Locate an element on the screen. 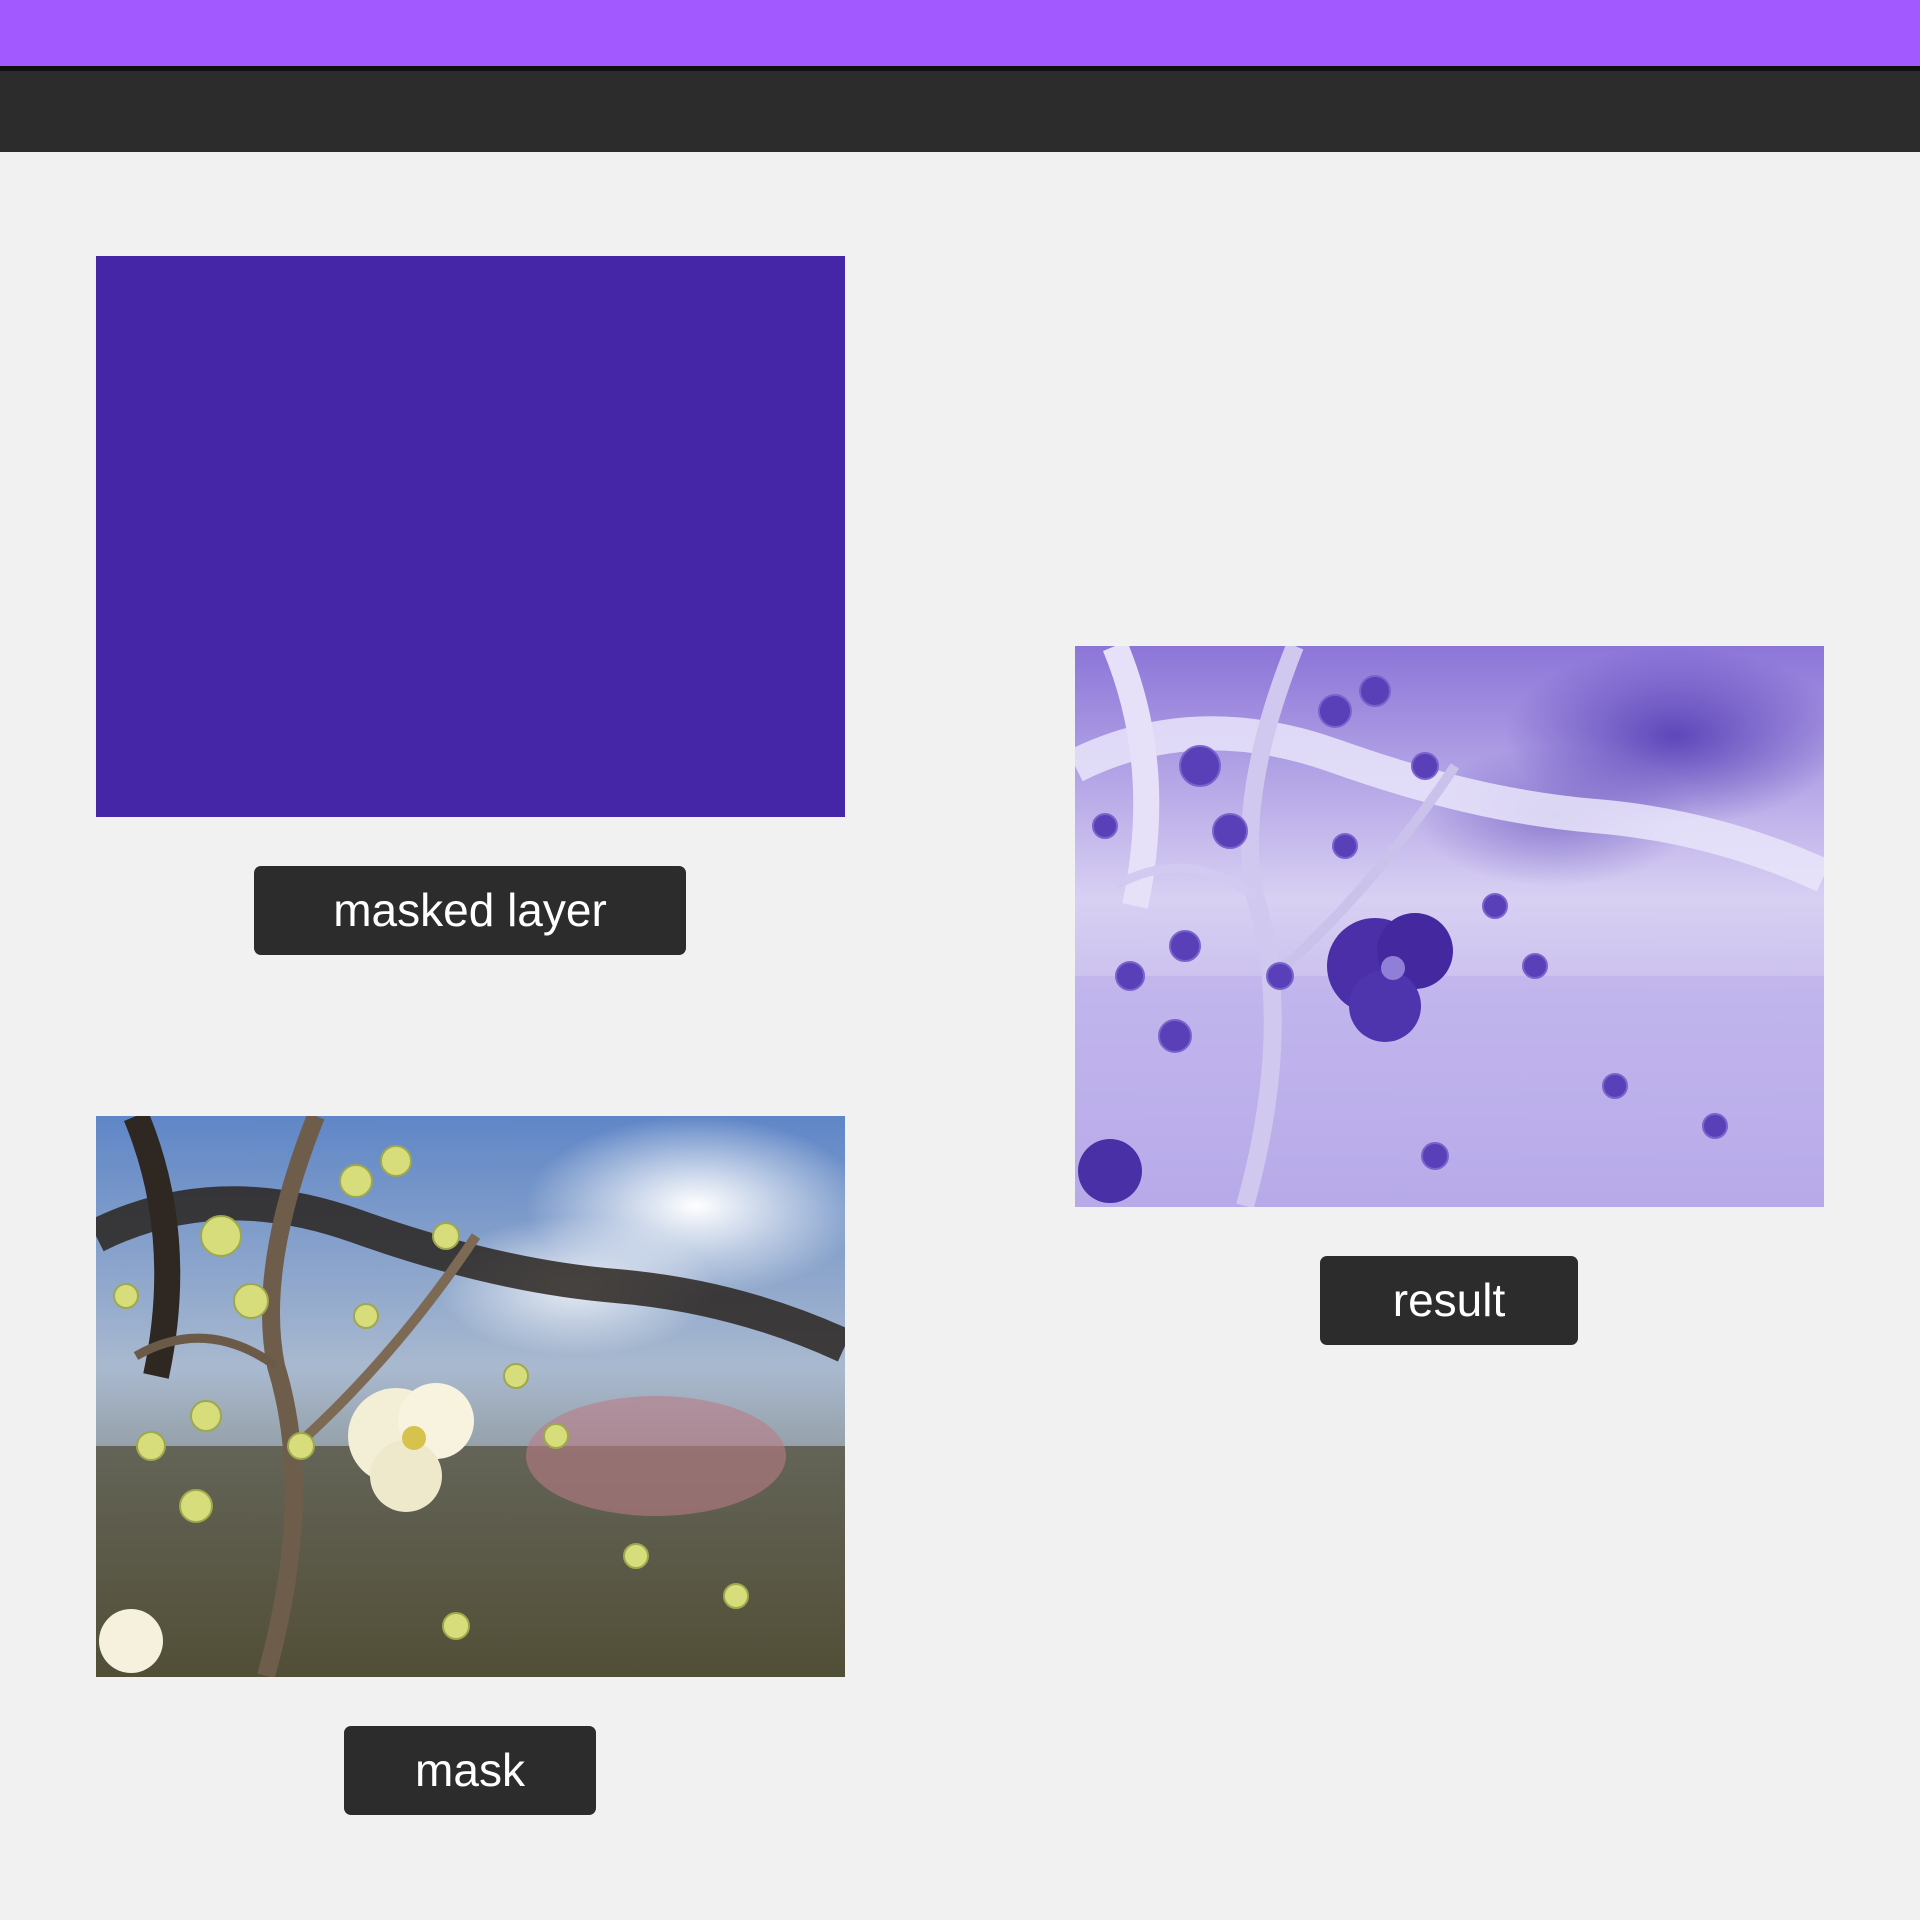 The width and height of the screenshot is (1920, 1920). toolbar is located at coordinates (960, 111).